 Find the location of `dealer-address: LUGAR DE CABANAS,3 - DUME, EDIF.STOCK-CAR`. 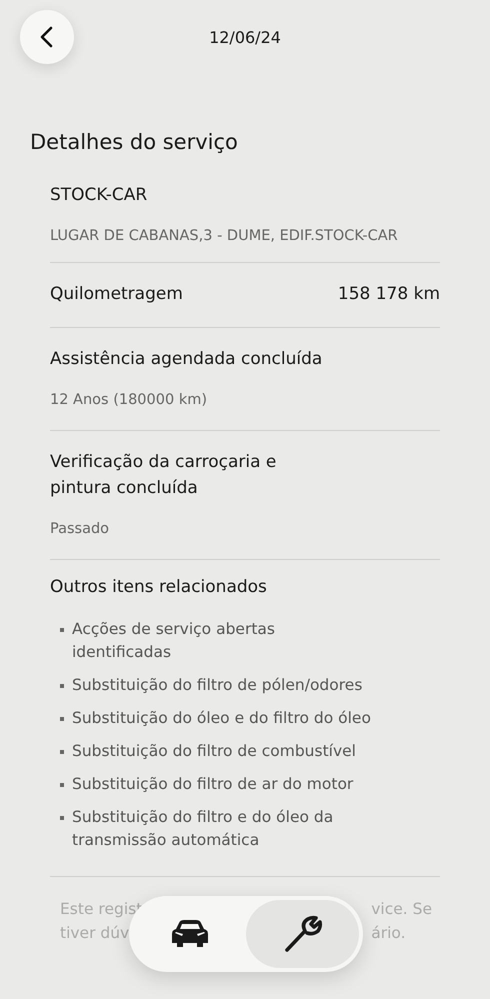

dealer-address: LUGAR DE CABANAS,3 - DUME, EDIF.STOCK-CAR is located at coordinates (224, 236).